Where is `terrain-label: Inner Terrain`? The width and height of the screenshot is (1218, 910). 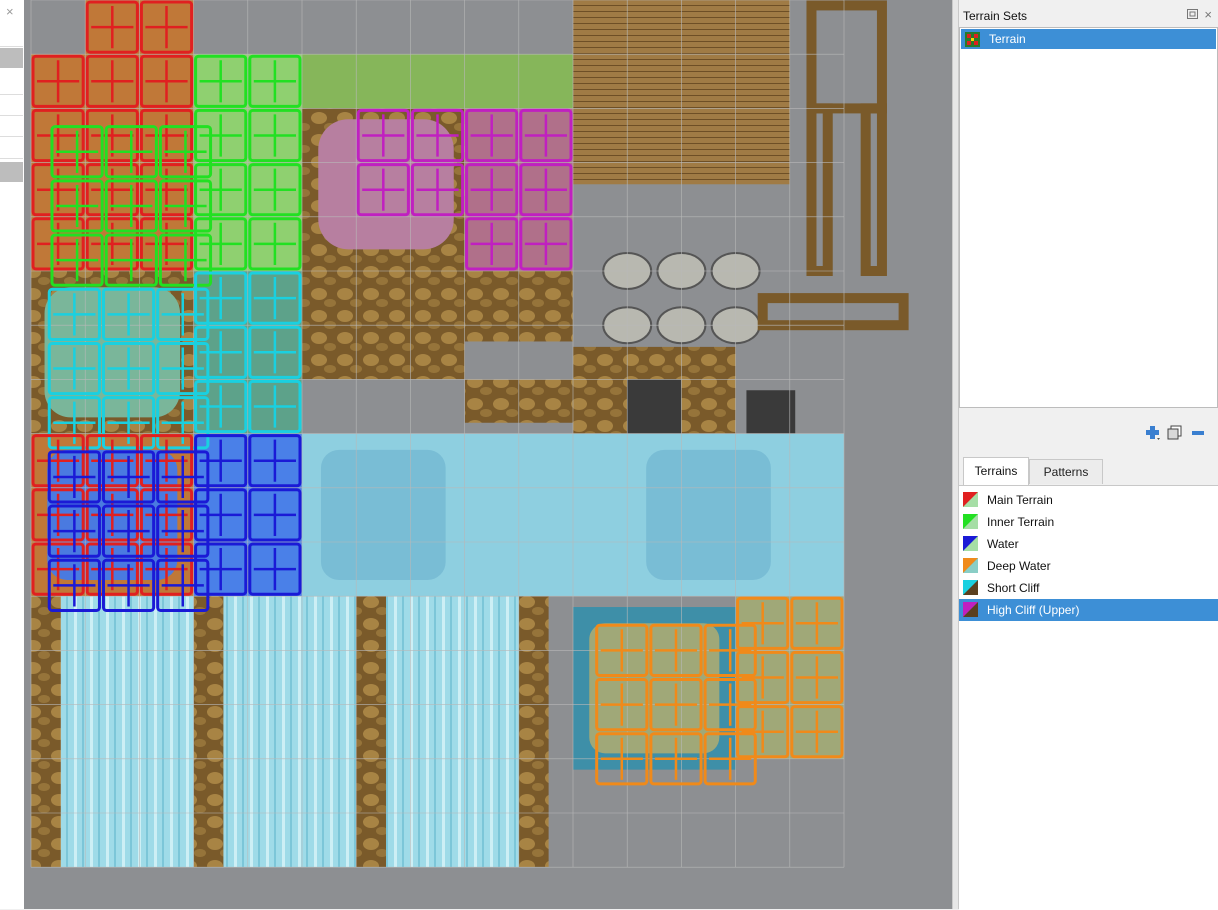
terrain-label: Inner Terrain is located at coordinates (1021, 522).